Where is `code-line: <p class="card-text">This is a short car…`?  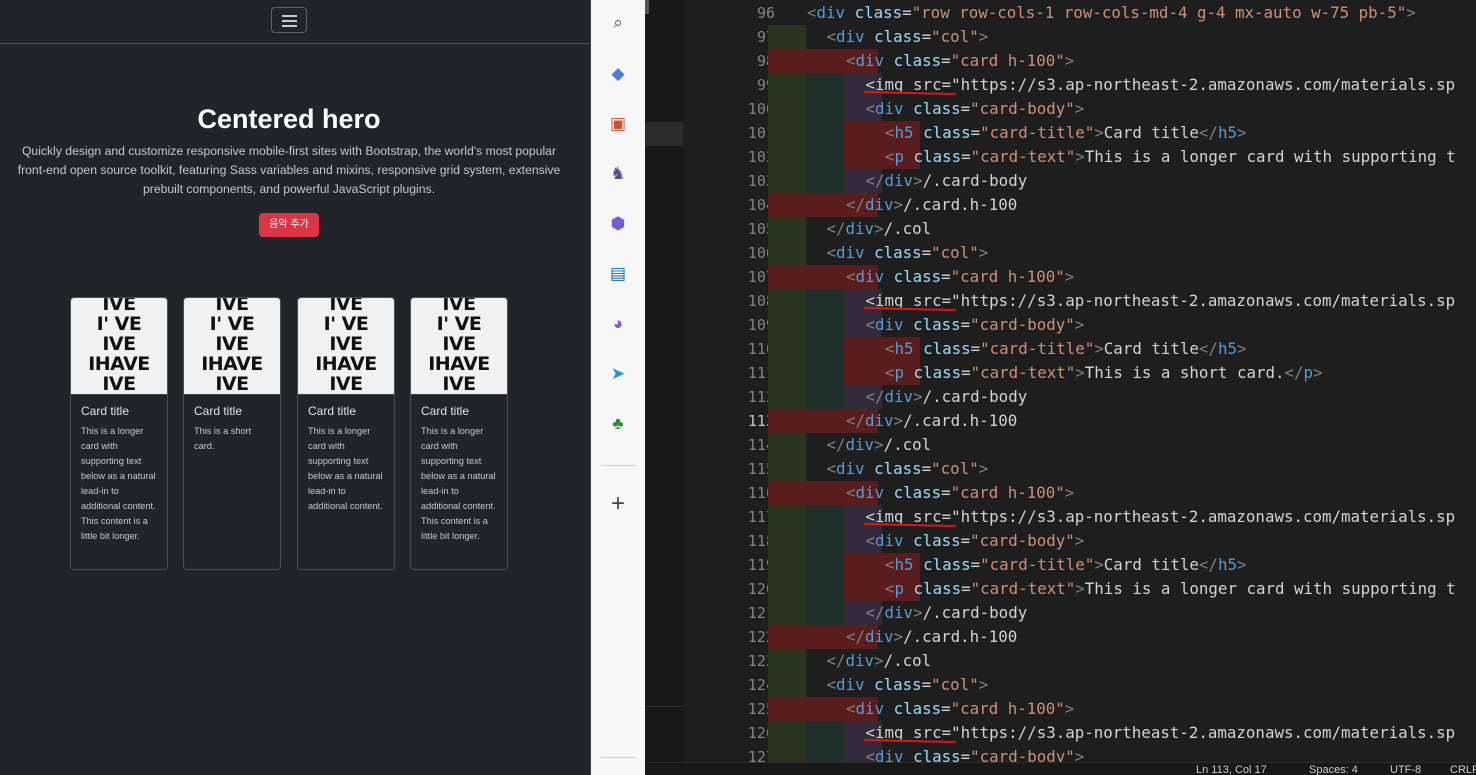 code-line: <p class="card-text">This is a short car… is located at coordinates (1104, 373).